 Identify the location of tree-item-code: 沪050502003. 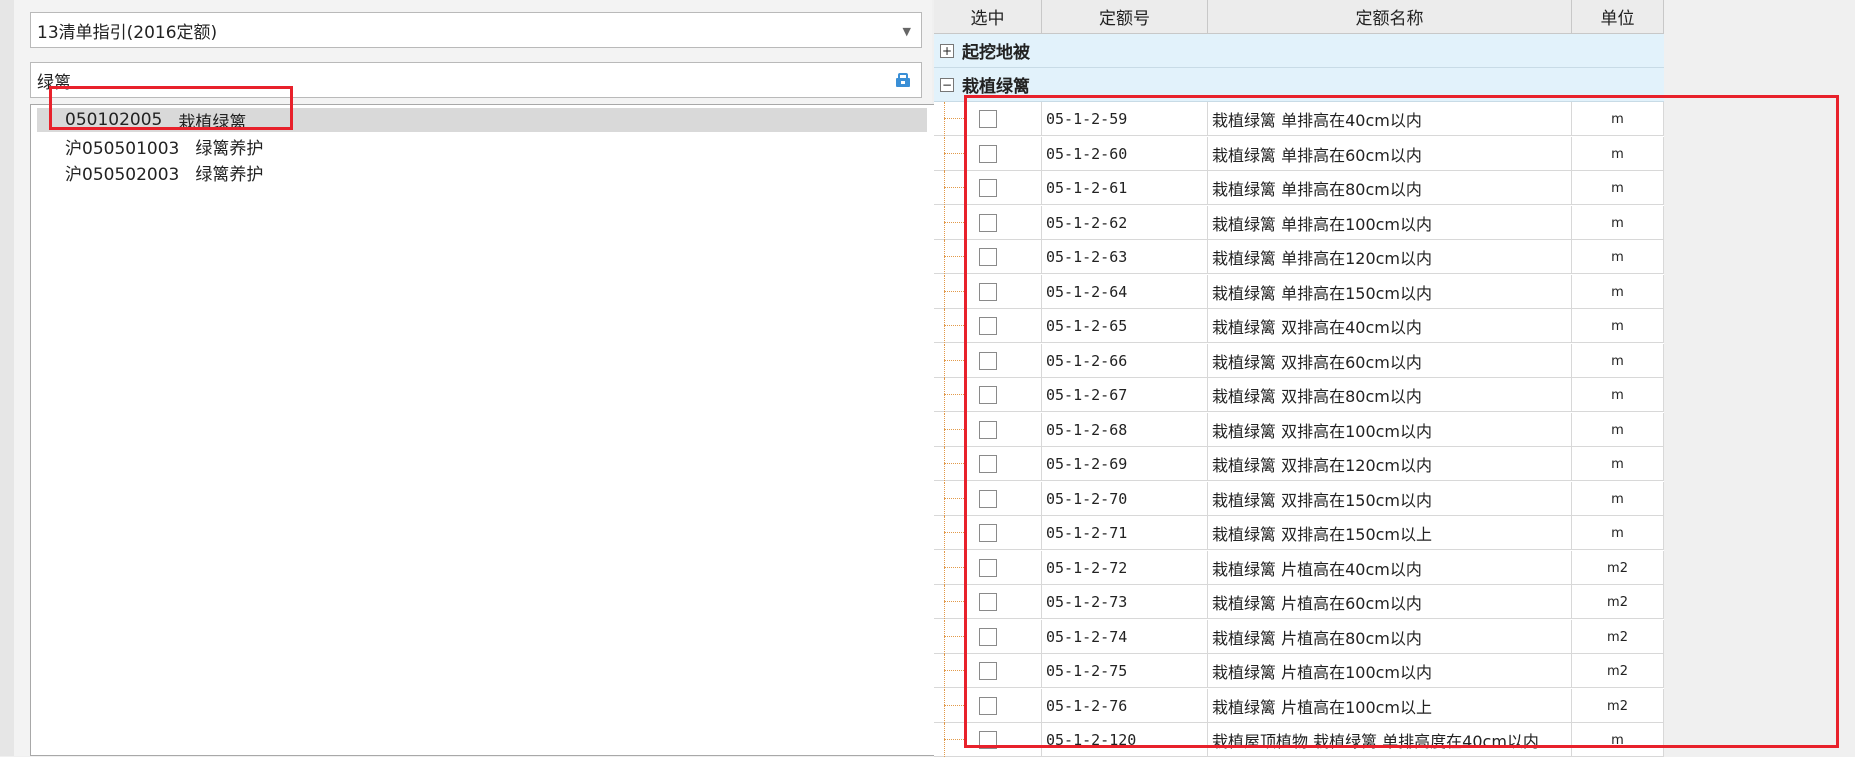
(122, 174).